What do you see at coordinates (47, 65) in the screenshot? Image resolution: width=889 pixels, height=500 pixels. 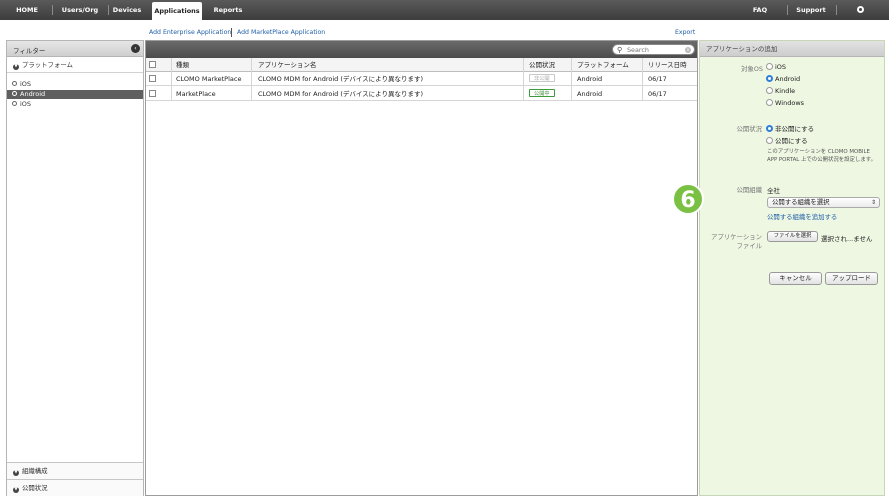 I see `platform-section-label: プラットフォーム` at bounding box center [47, 65].